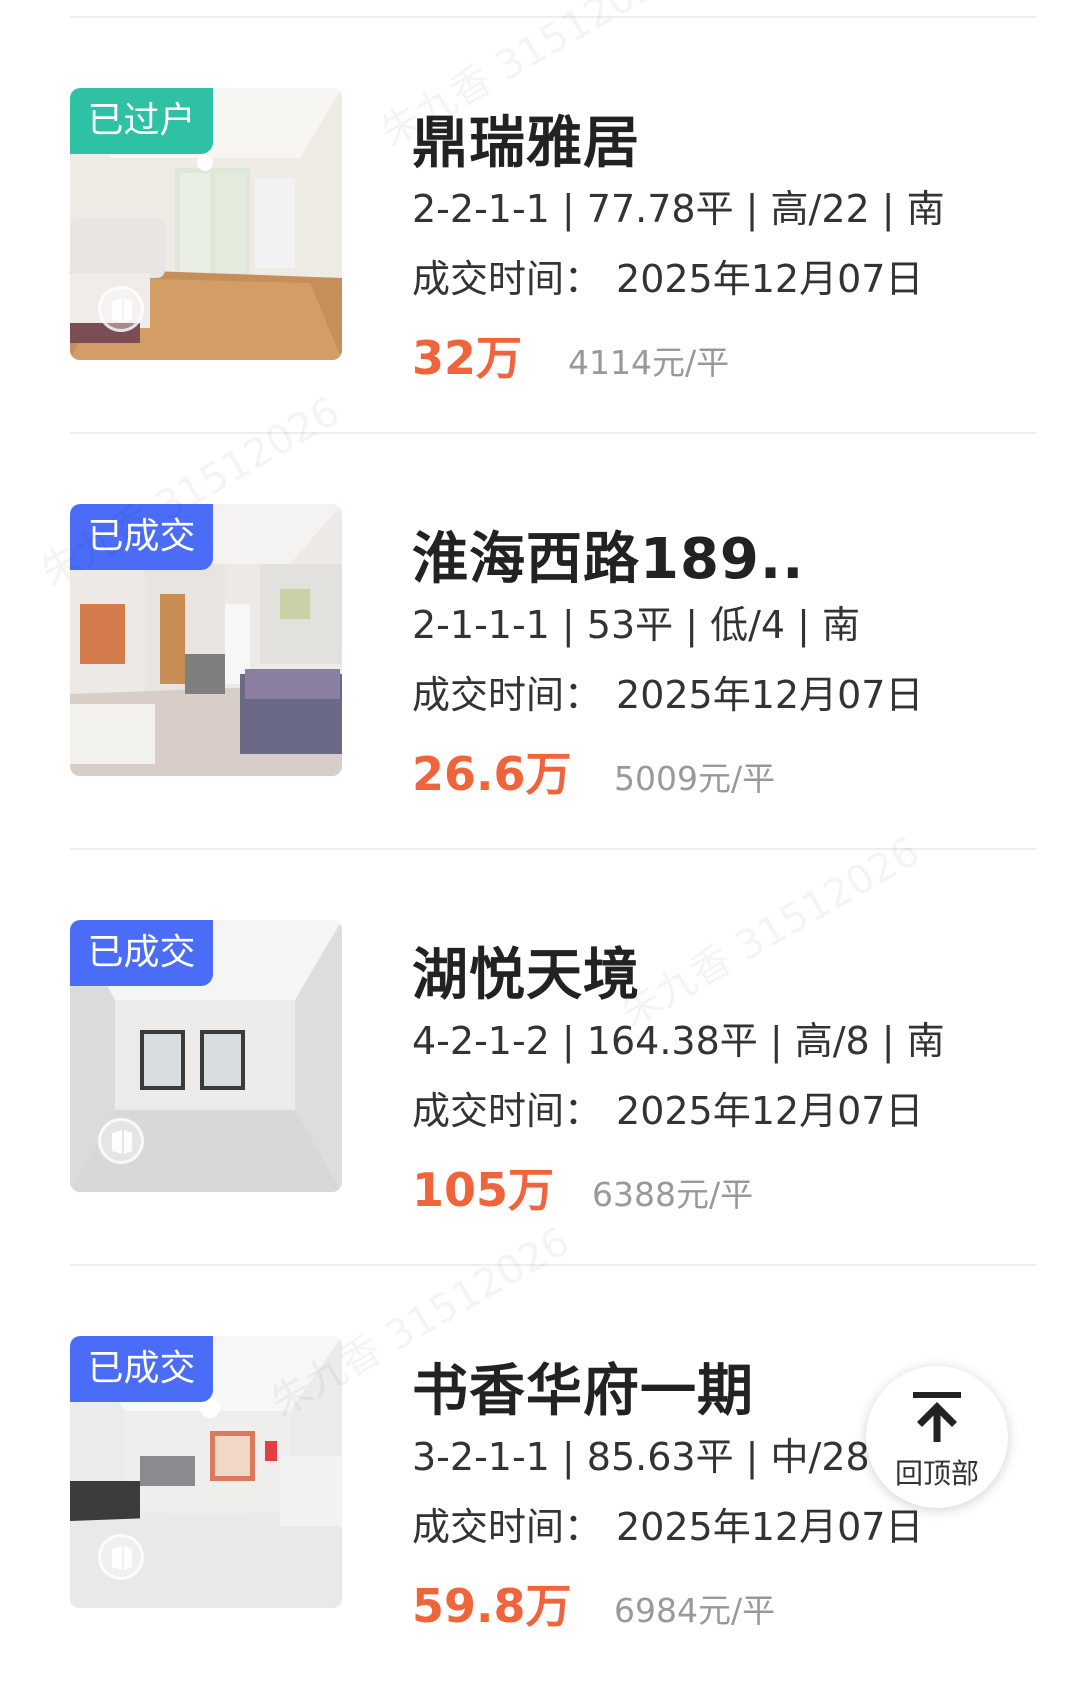 This screenshot has width=1080, height=1696. Describe the element at coordinates (678, 1041) in the screenshot. I see `listing-specs: 4-2-1-2 | 164.38平 | 高/8 | 南` at that location.